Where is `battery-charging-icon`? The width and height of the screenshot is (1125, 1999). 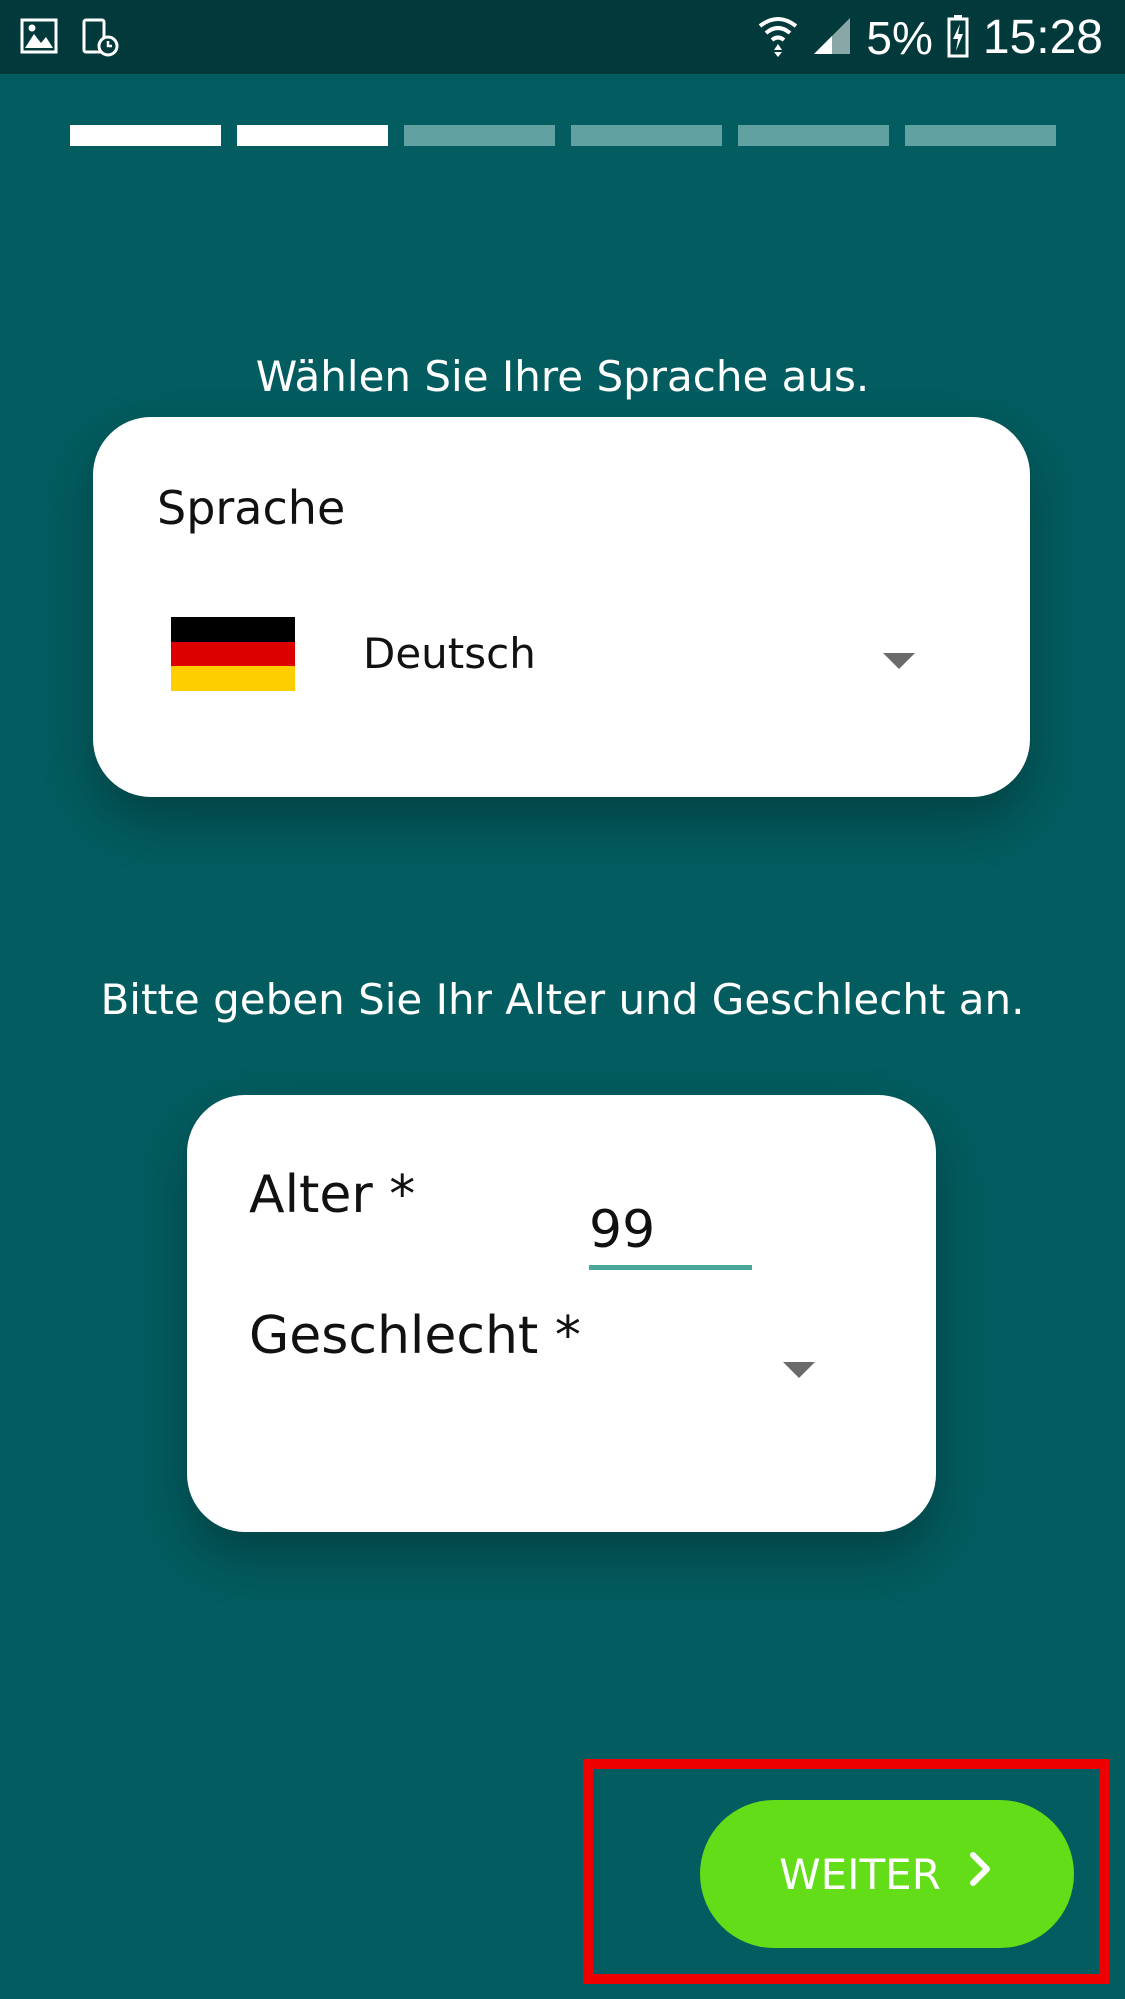
battery-charging-icon is located at coordinates (958, 38).